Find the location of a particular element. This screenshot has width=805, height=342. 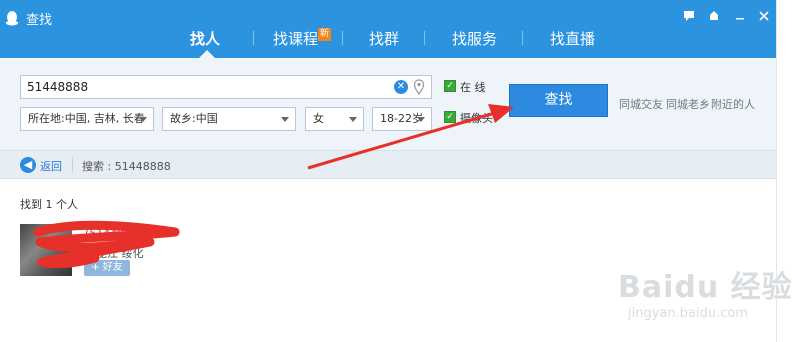

breadcrumb: ◀ 返回 搜索 : 51448888 is located at coordinates (388, 164).